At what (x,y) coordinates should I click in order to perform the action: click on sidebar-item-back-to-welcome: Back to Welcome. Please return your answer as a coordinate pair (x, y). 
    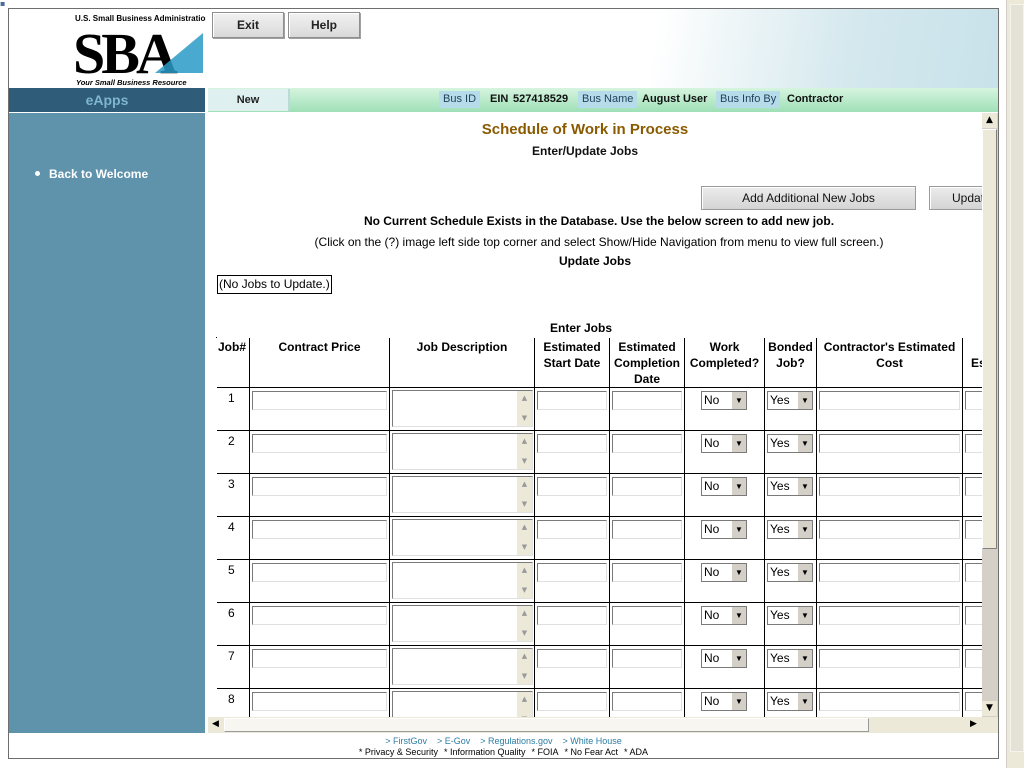
    Looking at the image, I should click on (91, 174).